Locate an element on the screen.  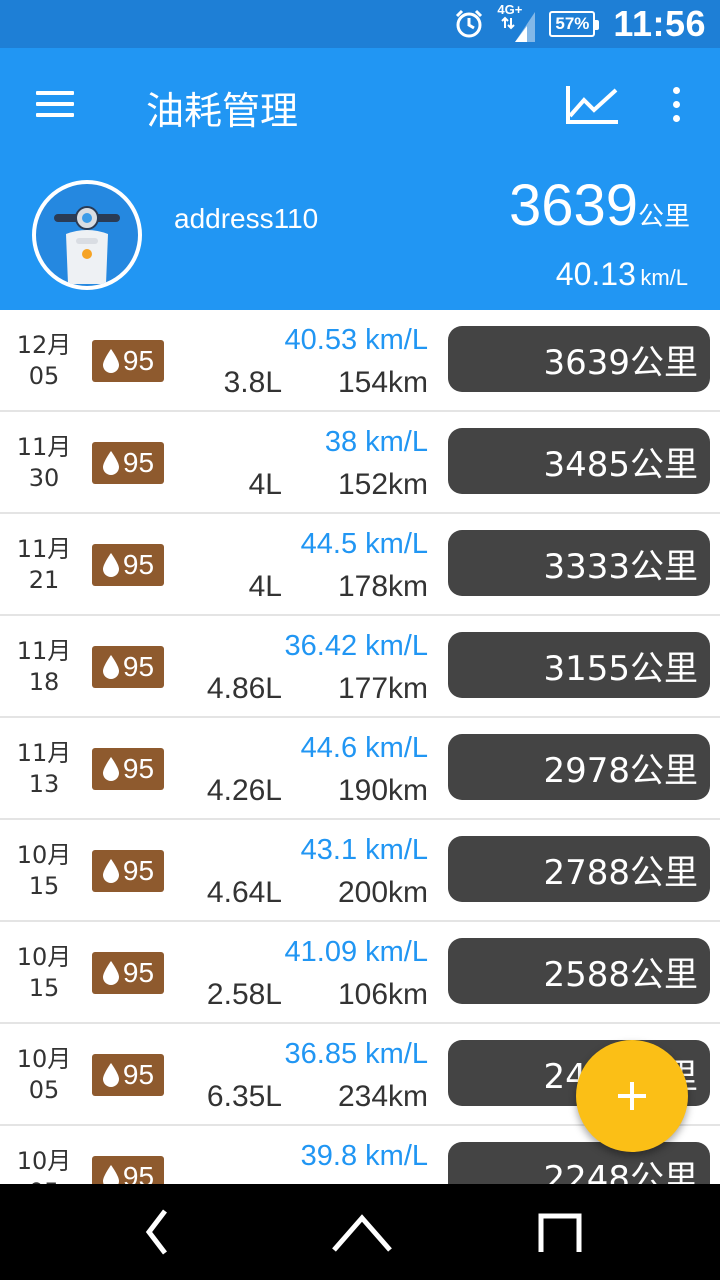
record-distance: 190km is located at coordinates (382, 790).